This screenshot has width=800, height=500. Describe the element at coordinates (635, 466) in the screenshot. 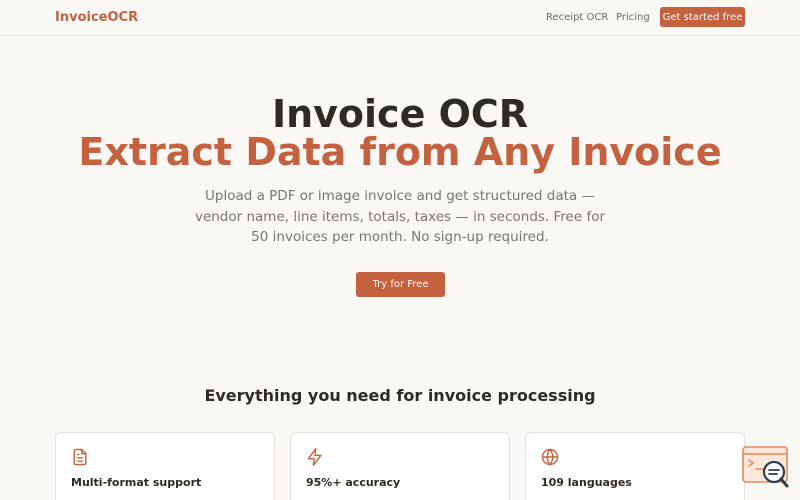

I see `feature-card: 109 languages` at that location.